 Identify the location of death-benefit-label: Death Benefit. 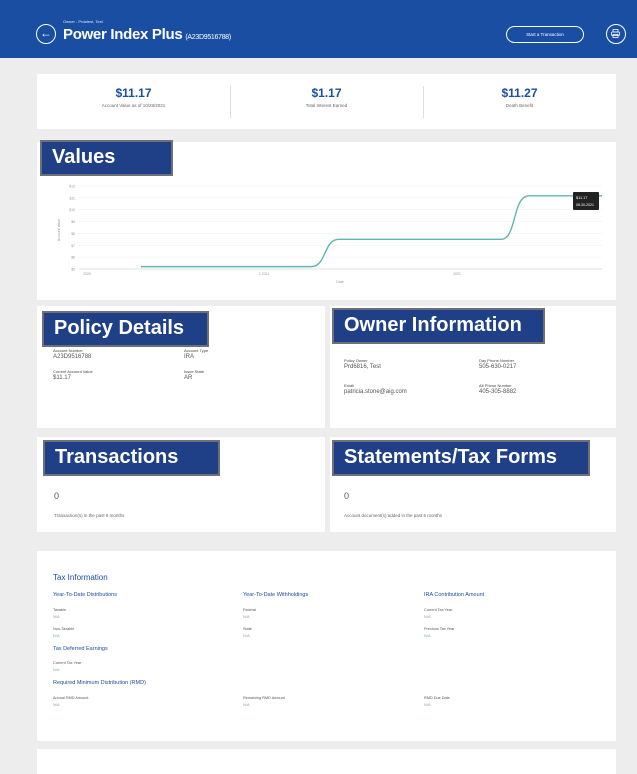
(519, 105).